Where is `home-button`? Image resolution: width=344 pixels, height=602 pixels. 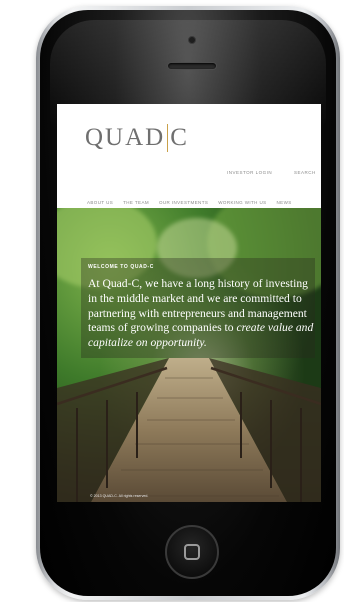
home-button is located at coordinates (192, 552).